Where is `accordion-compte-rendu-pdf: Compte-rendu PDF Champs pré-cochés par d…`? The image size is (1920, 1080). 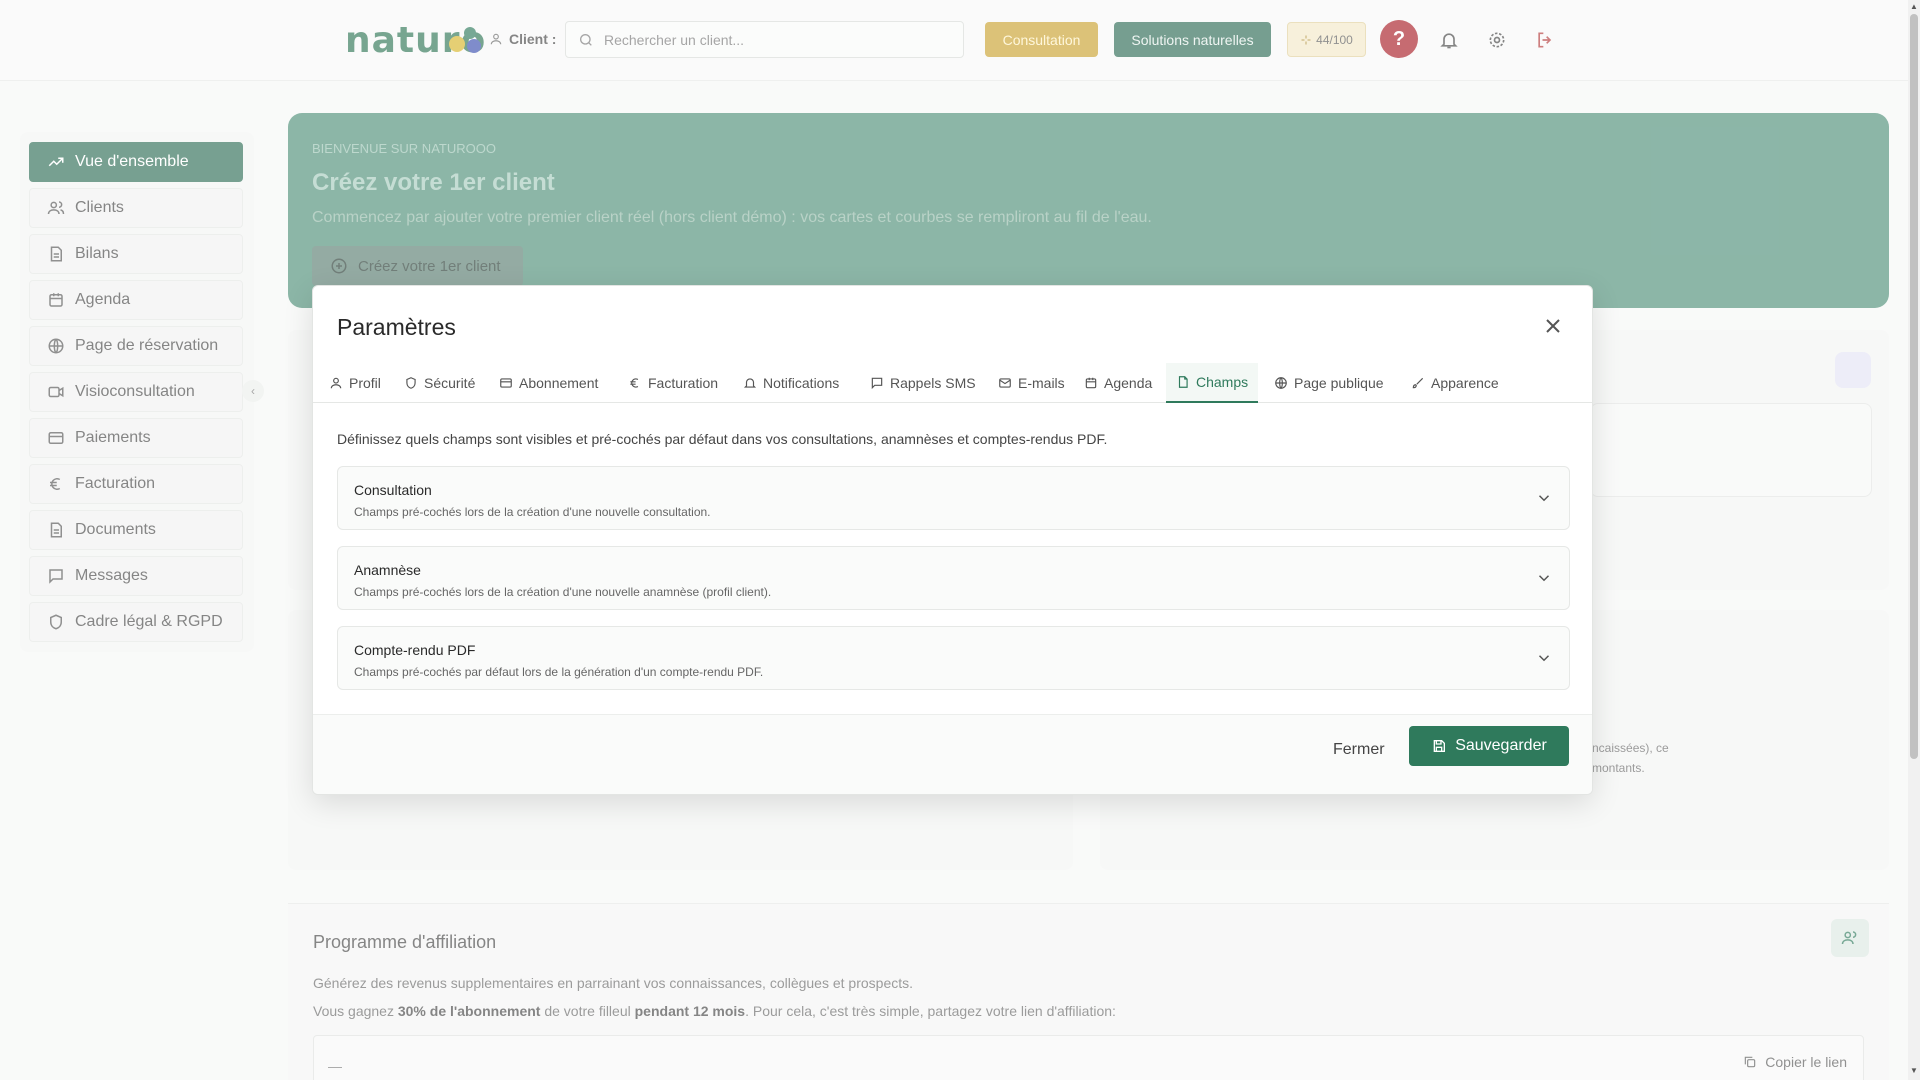
accordion-compte-rendu-pdf: Compte-rendu PDF Champs pré-cochés par d… is located at coordinates (953, 658).